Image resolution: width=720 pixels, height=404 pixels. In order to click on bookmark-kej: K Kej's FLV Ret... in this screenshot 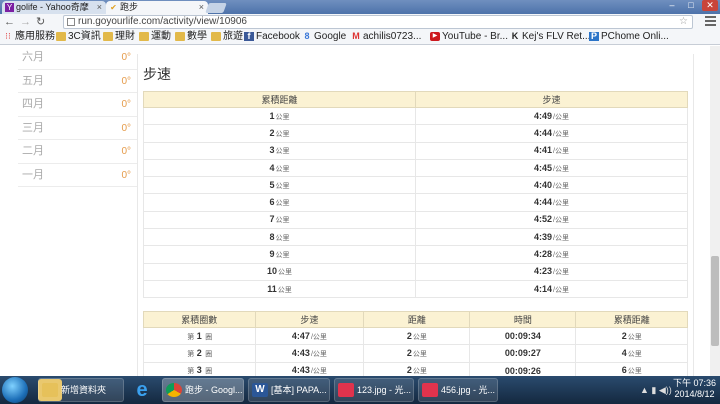, I will do `click(550, 37)`.